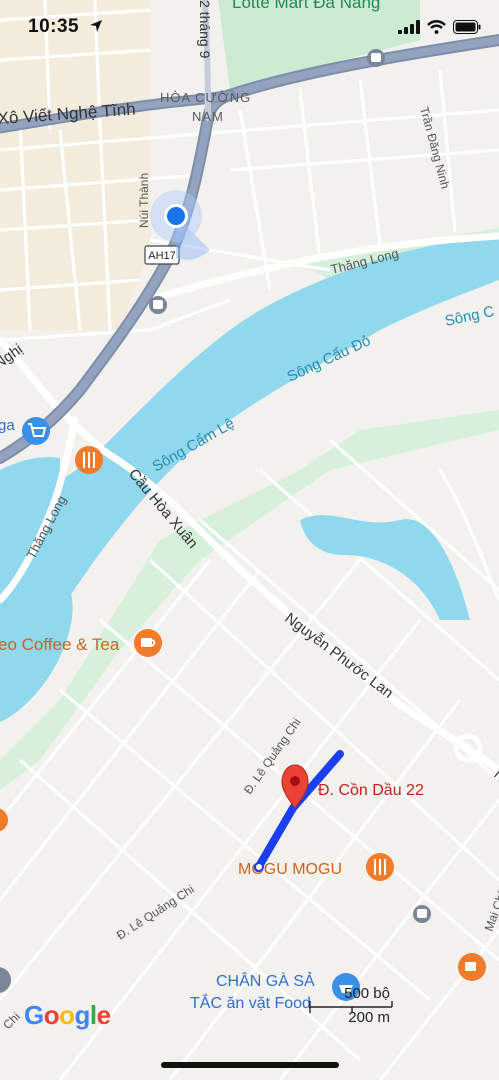  Describe the element at coordinates (144, 200) in the screenshot. I see `road-nui-thanh: Núi Thành` at that location.